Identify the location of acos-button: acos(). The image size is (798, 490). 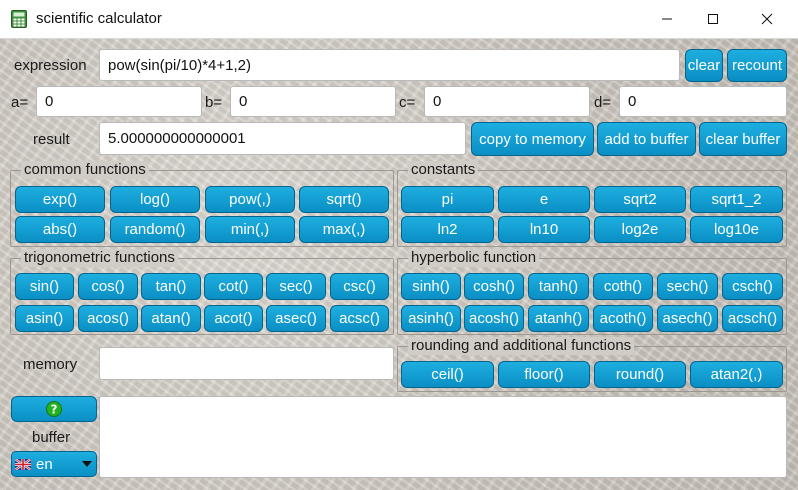
(108, 318).